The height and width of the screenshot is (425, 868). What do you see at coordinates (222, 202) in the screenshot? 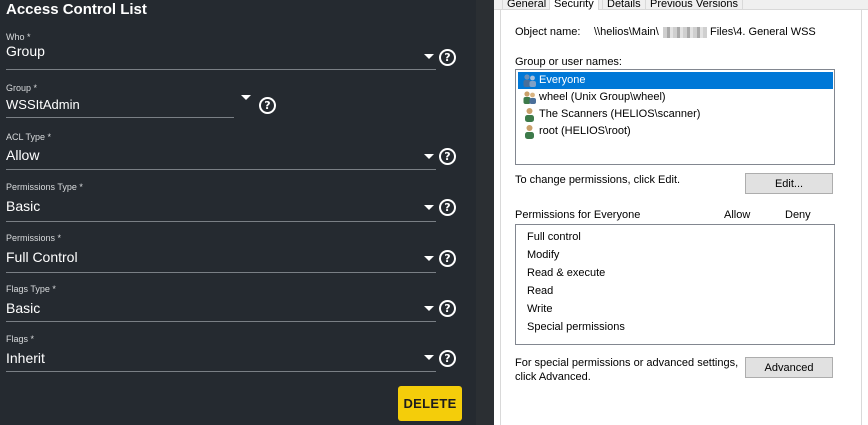
I see `permissions-type-select: Permissions Type * Basic` at bounding box center [222, 202].